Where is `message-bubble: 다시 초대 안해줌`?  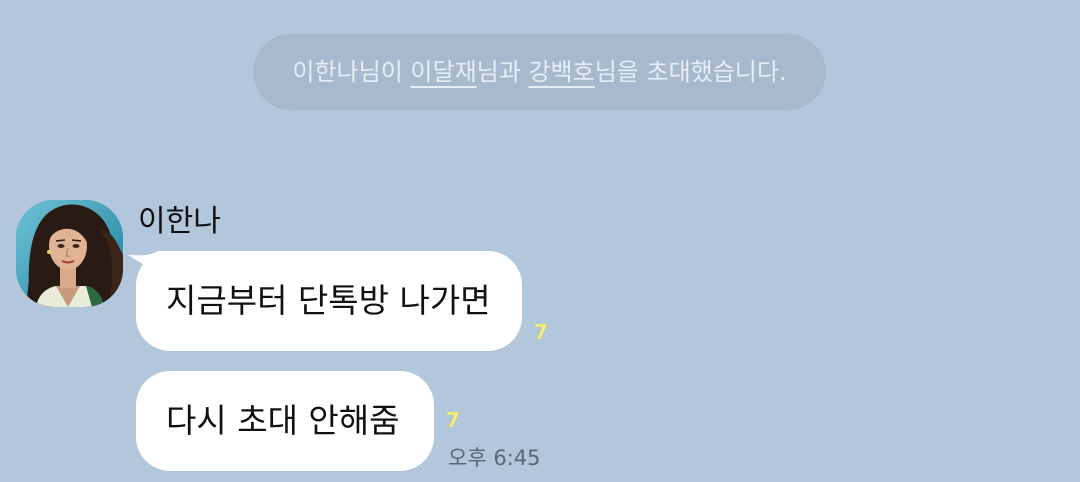
message-bubble: 다시 초대 안해줌 is located at coordinates (285, 421).